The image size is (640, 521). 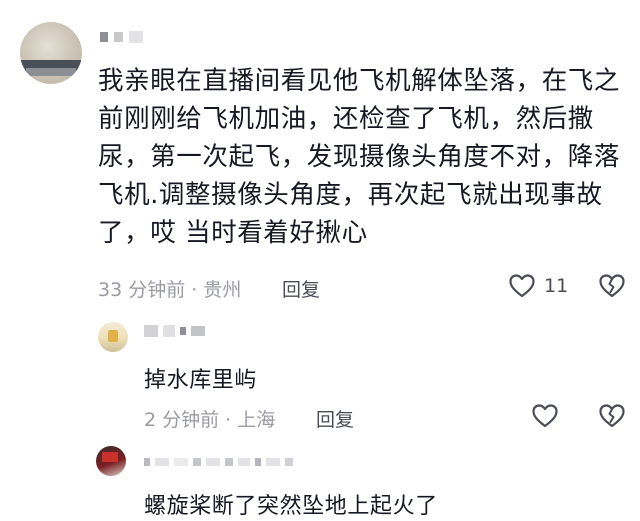 I want to click on comment-text-line: 尿，第一次起飞，发现摄像头角度不对，降落, so click(x=359, y=157).